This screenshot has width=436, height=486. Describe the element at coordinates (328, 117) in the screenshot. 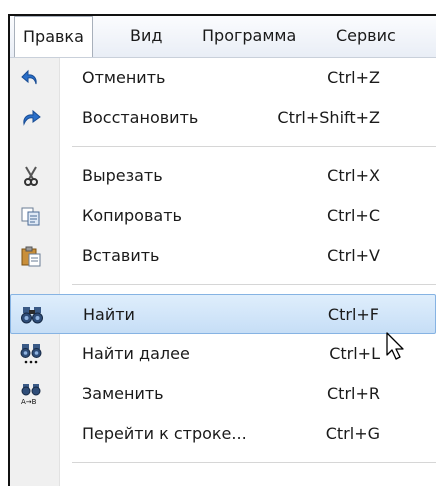

I see `menu-item-shortcut: Ctrl+Shift+Z` at that location.